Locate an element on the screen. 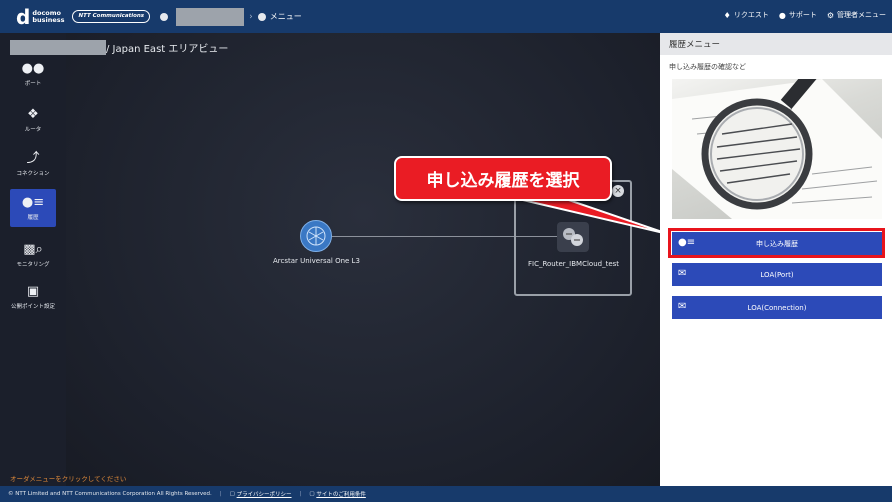  router-node-label: FIC_Router_IBMCloud_test is located at coordinates (574, 264).